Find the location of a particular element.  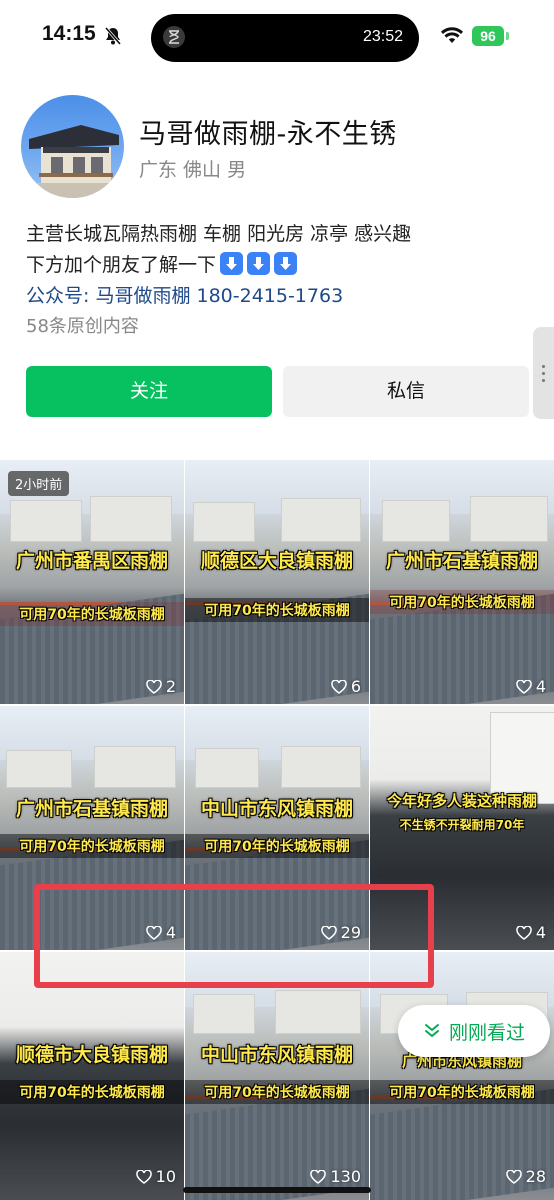

public-account-link: 公众号: 马哥做雨棚 180-2415-1763 is located at coordinates (184, 294).